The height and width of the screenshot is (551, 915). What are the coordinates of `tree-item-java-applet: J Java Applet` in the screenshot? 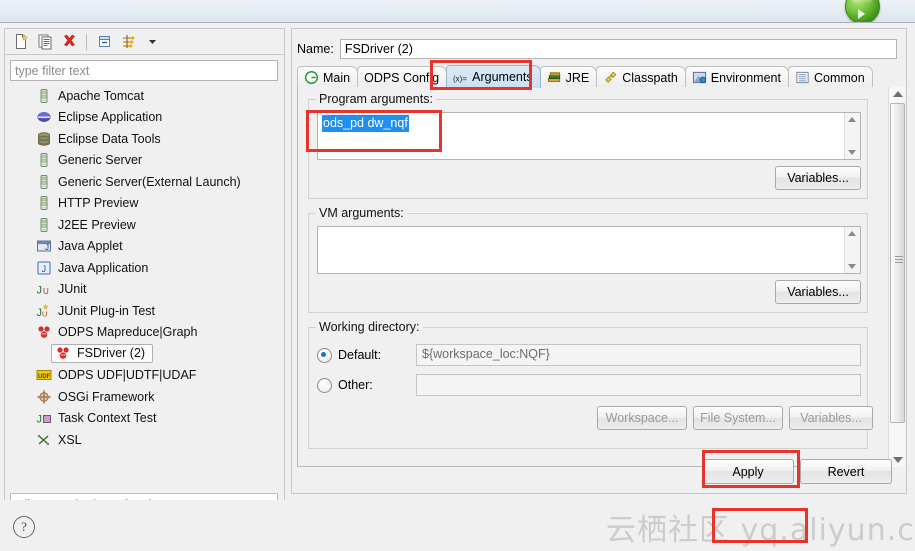 It's located at (144, 247).